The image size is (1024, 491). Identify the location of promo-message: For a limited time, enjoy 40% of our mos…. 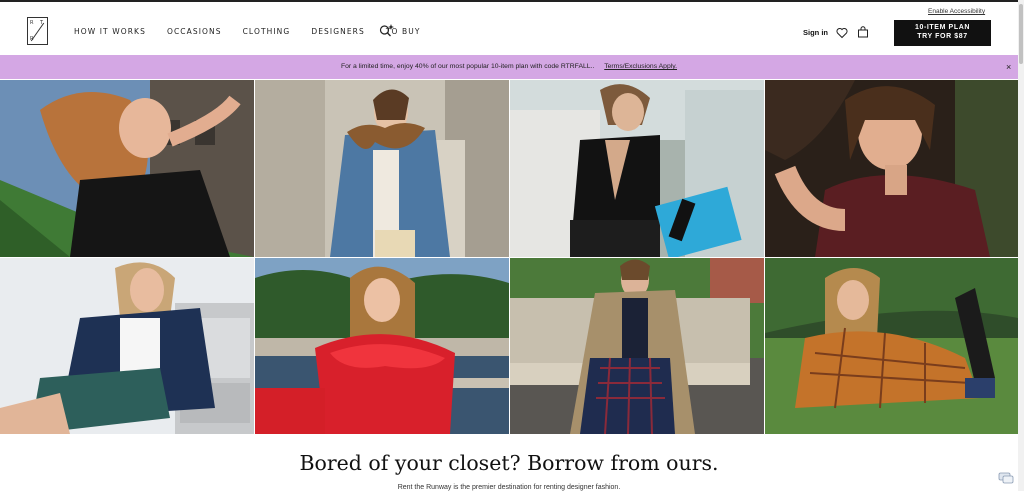
(467, 66).